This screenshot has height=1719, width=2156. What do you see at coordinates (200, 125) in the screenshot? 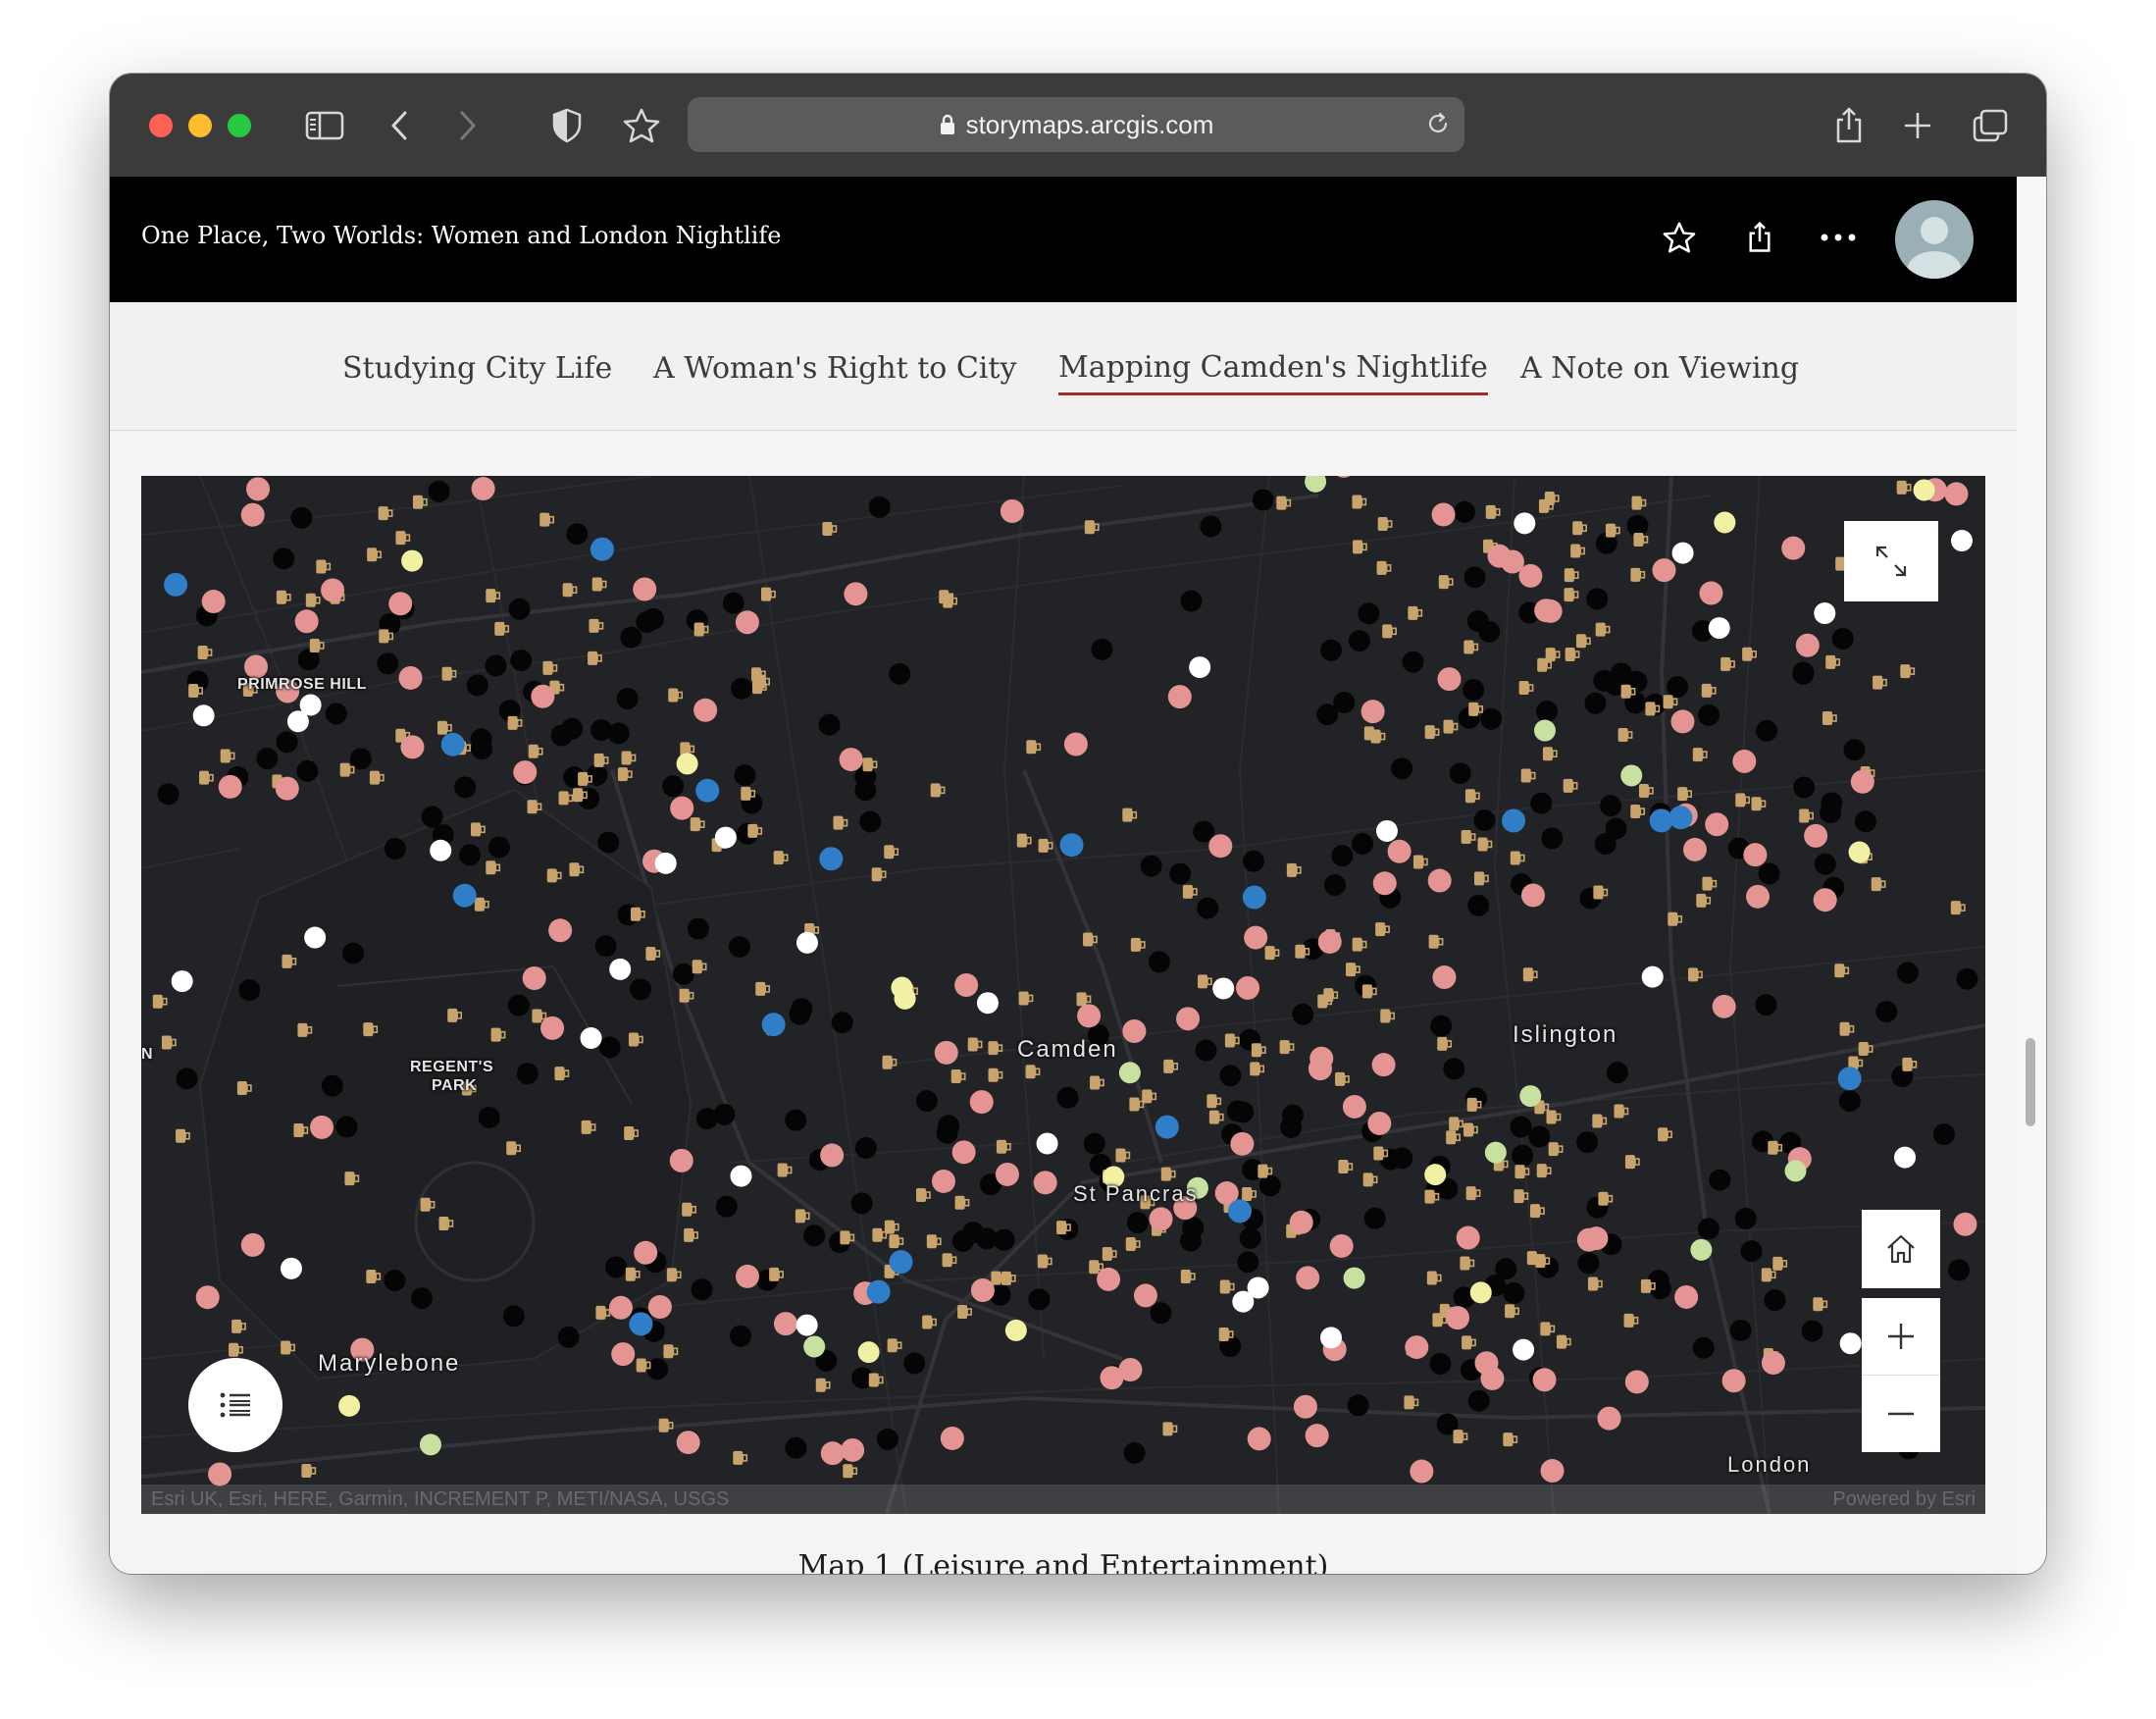
I see `minimize-window-button` at bounding box center [200, 125].